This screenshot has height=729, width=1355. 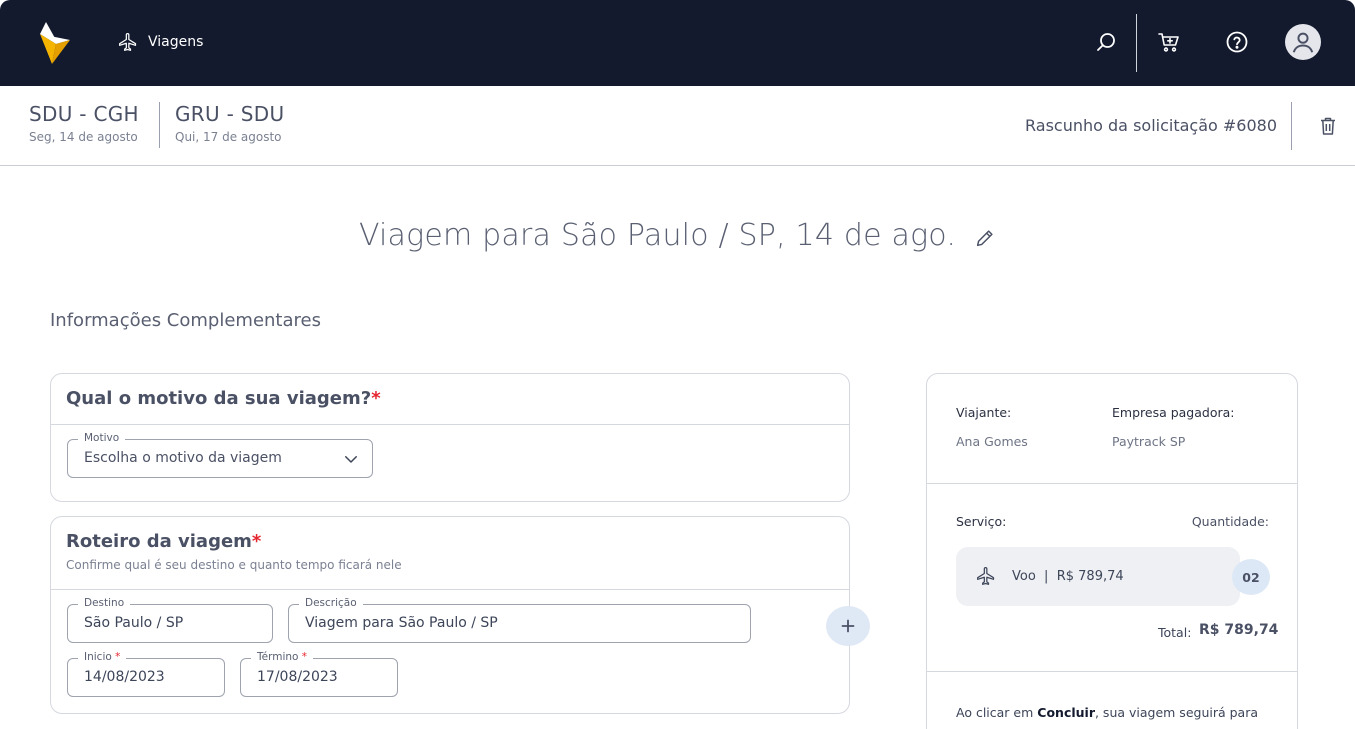 I want to click on traveler-value: Ana Gomes, so click(x=992, y=441).